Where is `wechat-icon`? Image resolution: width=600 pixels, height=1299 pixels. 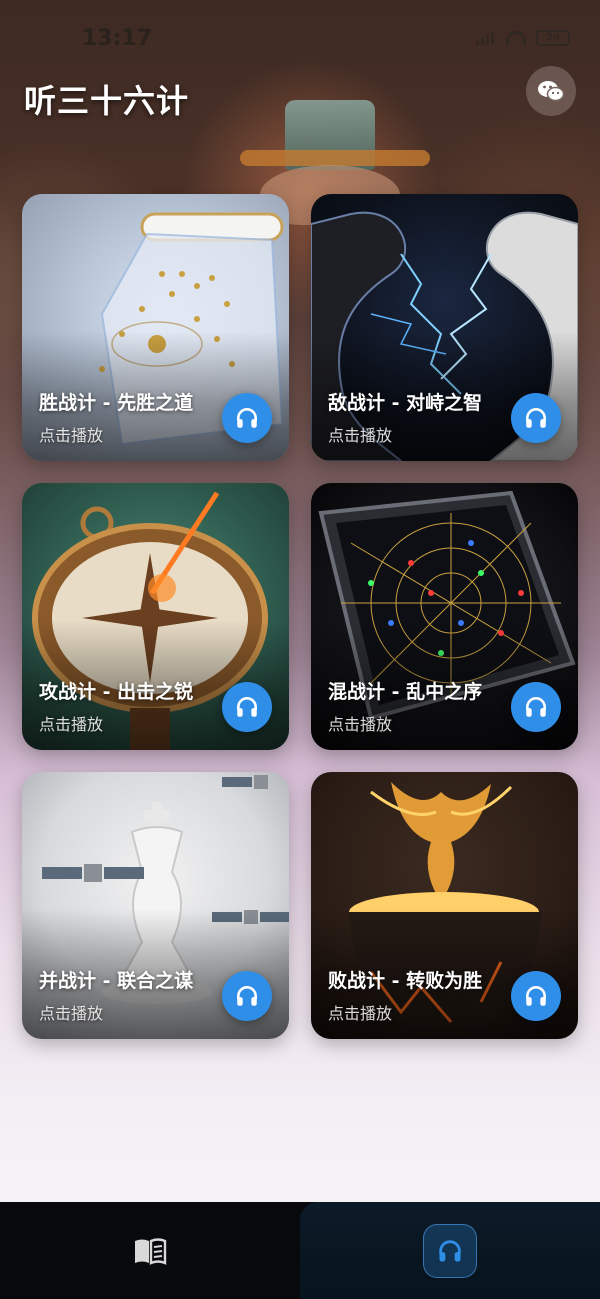
wechat-icon is located at coordinates (551, 91).